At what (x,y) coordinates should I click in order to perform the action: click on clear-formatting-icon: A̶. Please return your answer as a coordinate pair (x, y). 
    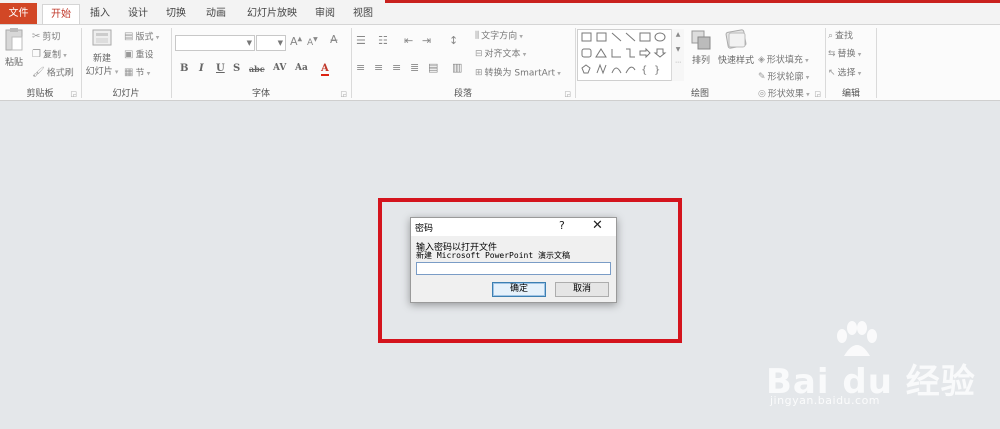
    Looking at the image, I should click on (334, 39).